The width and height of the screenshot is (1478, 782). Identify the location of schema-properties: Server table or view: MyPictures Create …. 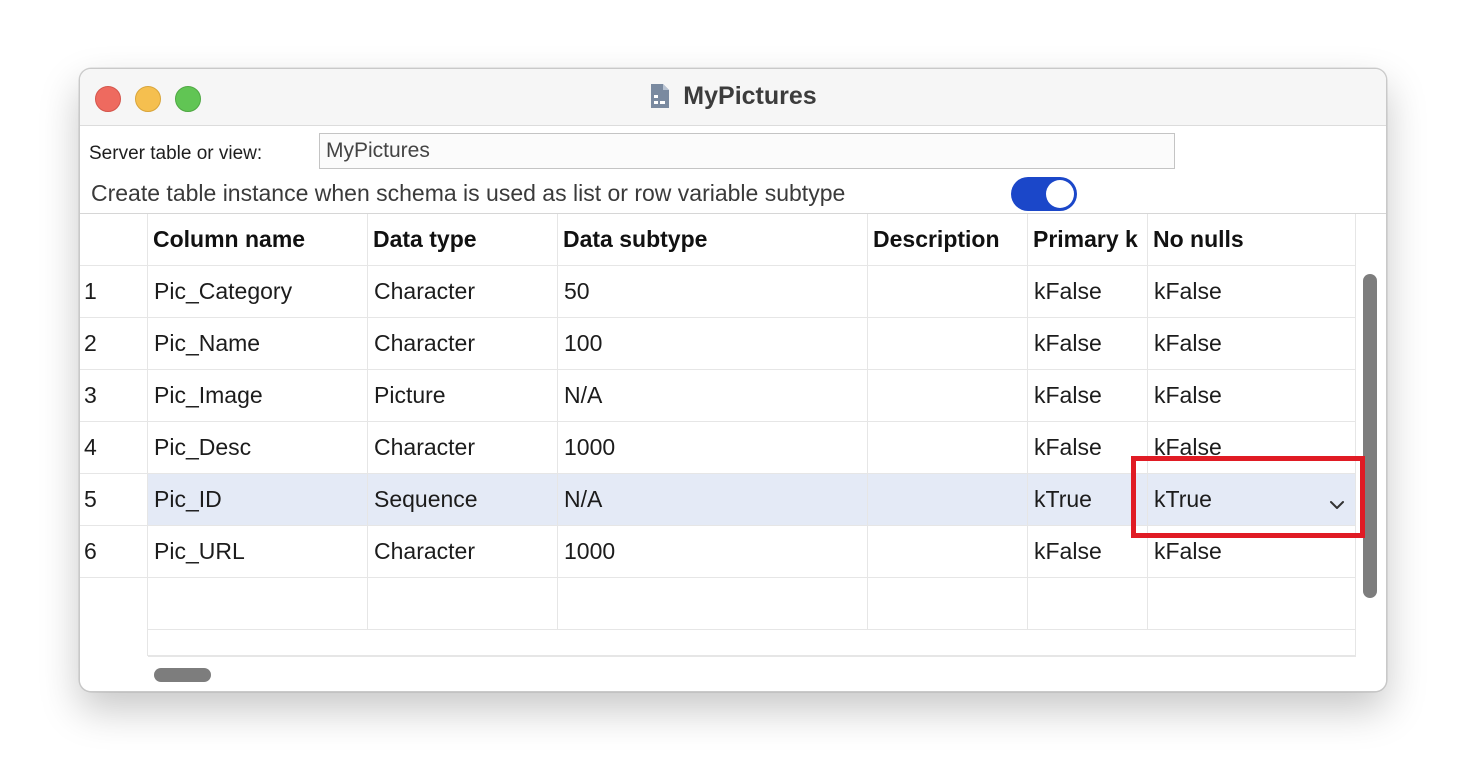
(733, 169).